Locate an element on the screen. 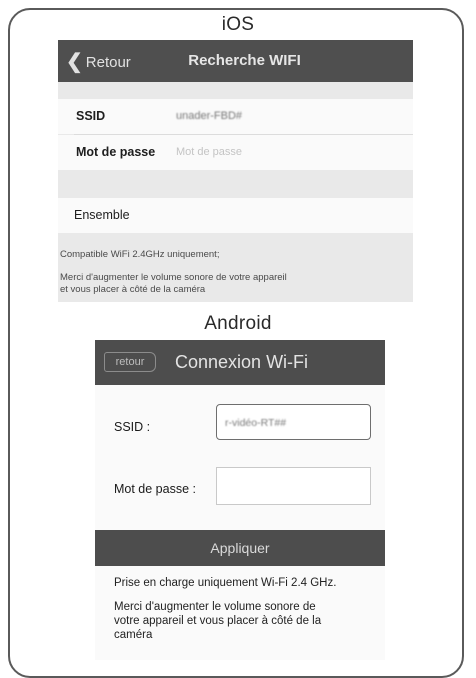  android-ssid-value: r-vidéo-RT## is located at coordinates (256, 423).